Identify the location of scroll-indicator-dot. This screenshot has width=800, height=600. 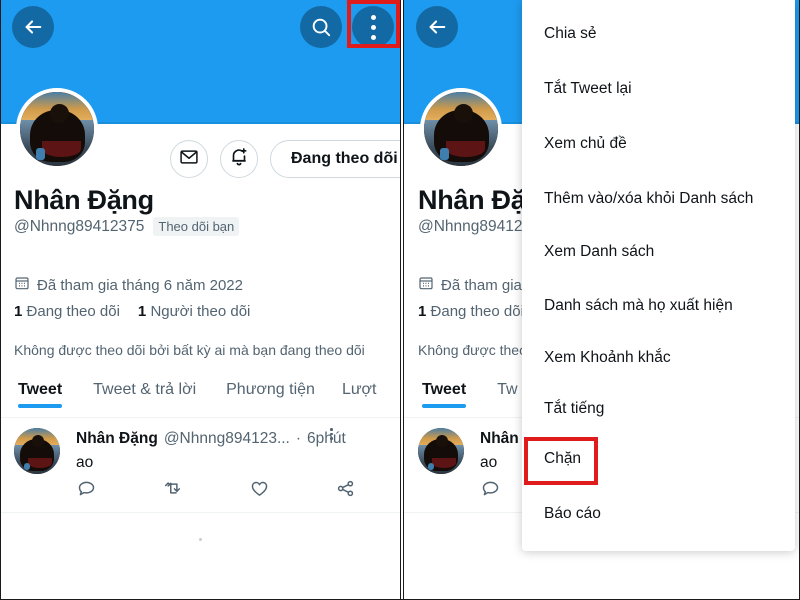
(200, 539).